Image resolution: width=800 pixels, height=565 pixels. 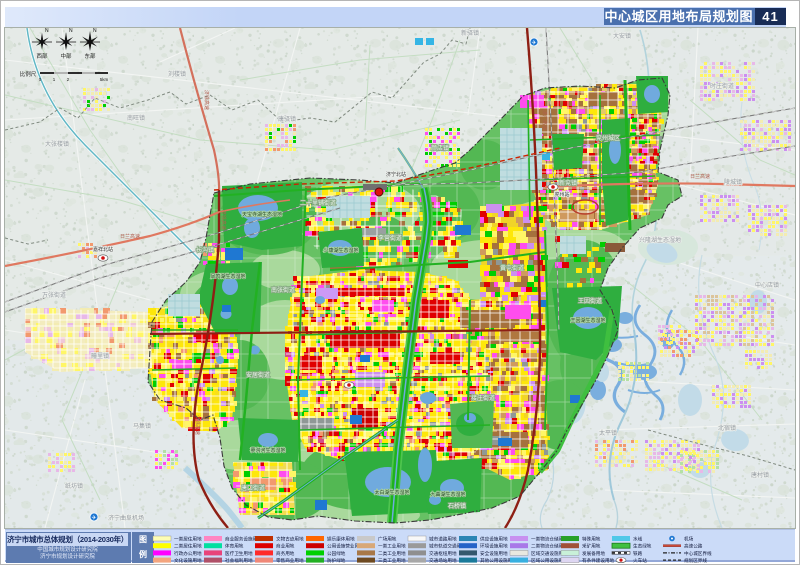 I want to click on svg-text: 唐口街道, so click(x=253, y=488).